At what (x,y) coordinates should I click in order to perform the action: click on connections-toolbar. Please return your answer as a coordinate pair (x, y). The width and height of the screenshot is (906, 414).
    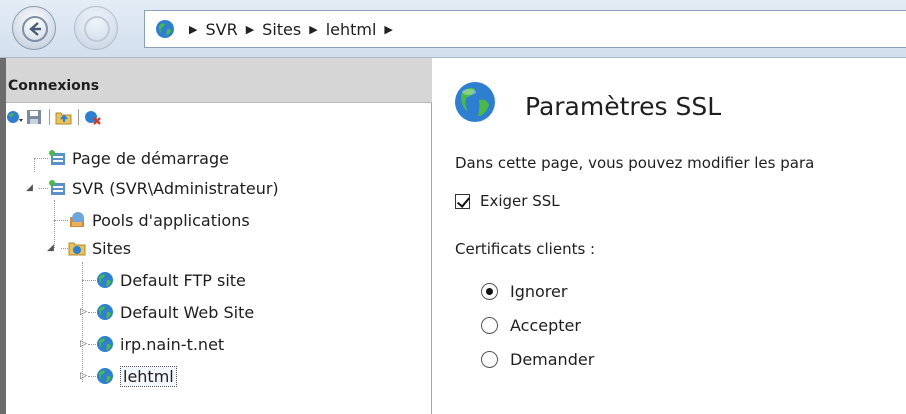
    Looking at the image, I should click on (55, 117).